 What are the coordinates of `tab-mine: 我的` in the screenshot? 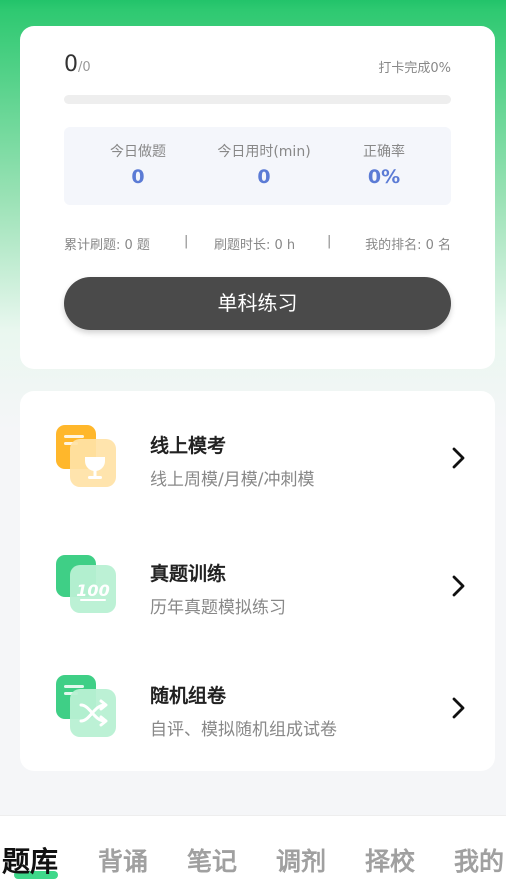 It's located at (479, 860).